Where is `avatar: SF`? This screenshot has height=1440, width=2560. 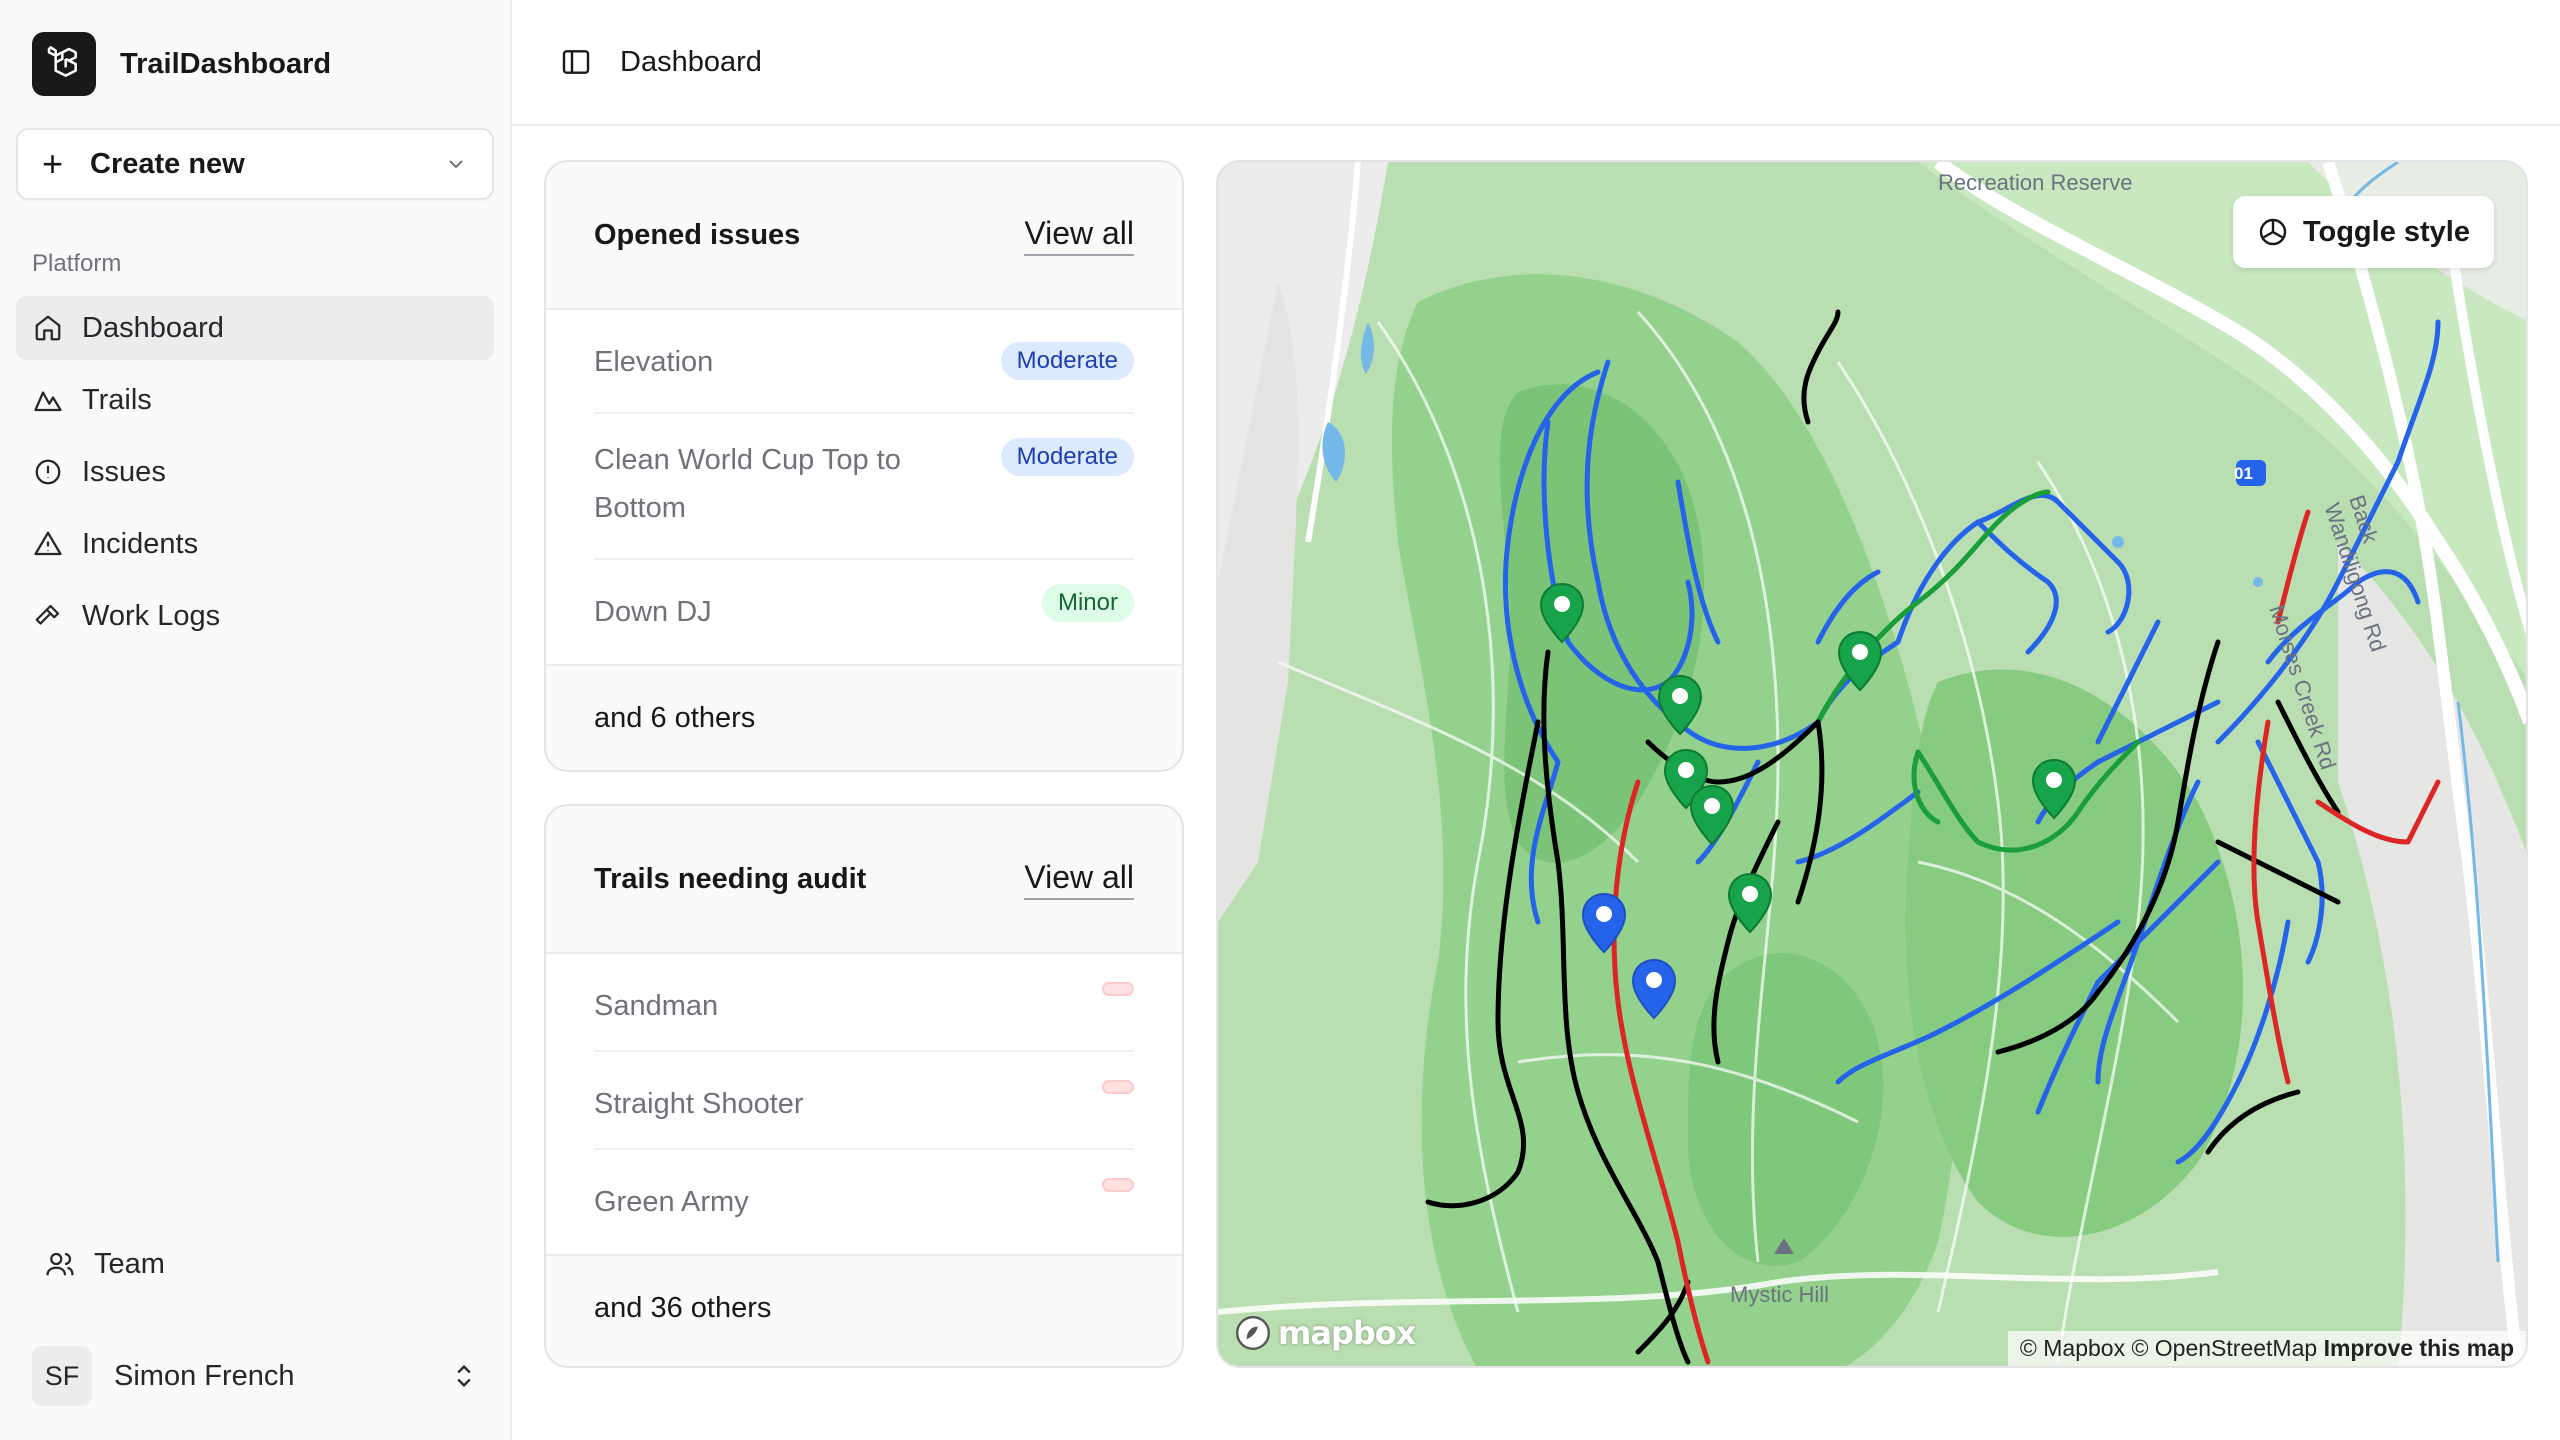
avatar: SF is located at coordinates (62, 1376).